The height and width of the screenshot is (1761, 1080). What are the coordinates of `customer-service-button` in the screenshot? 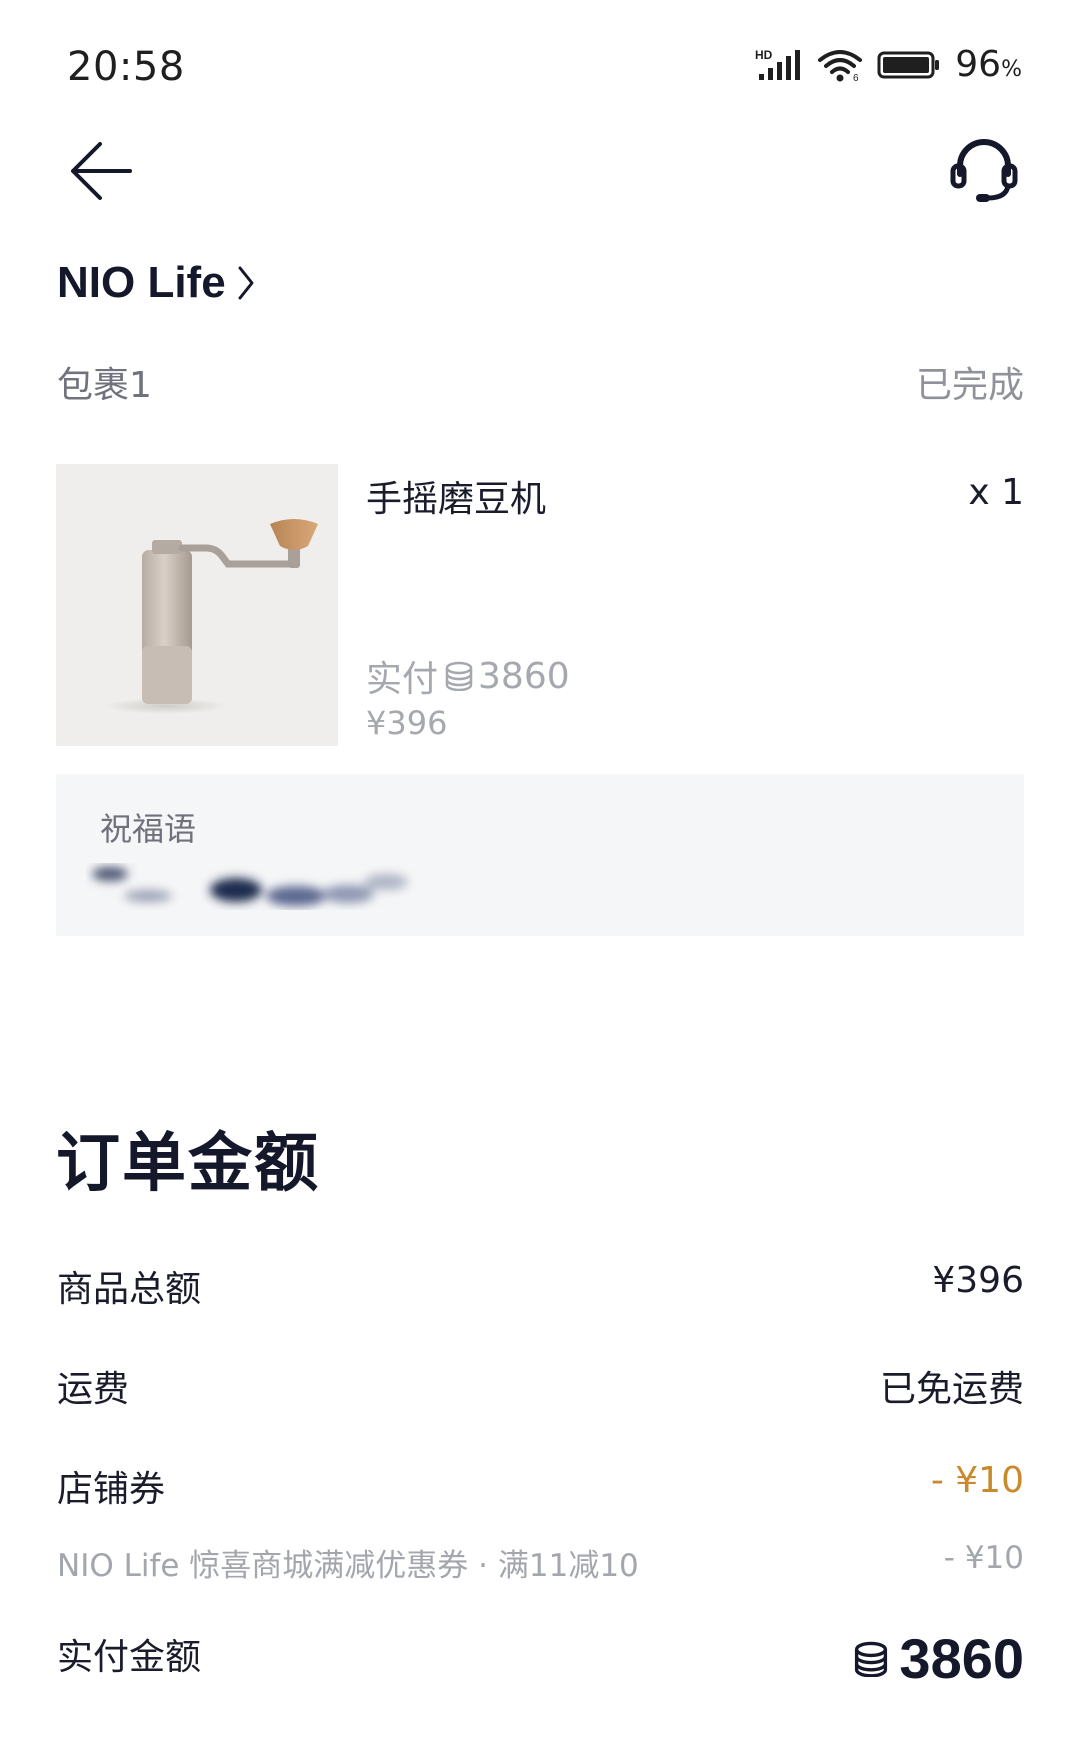 It's located at (984, 172).